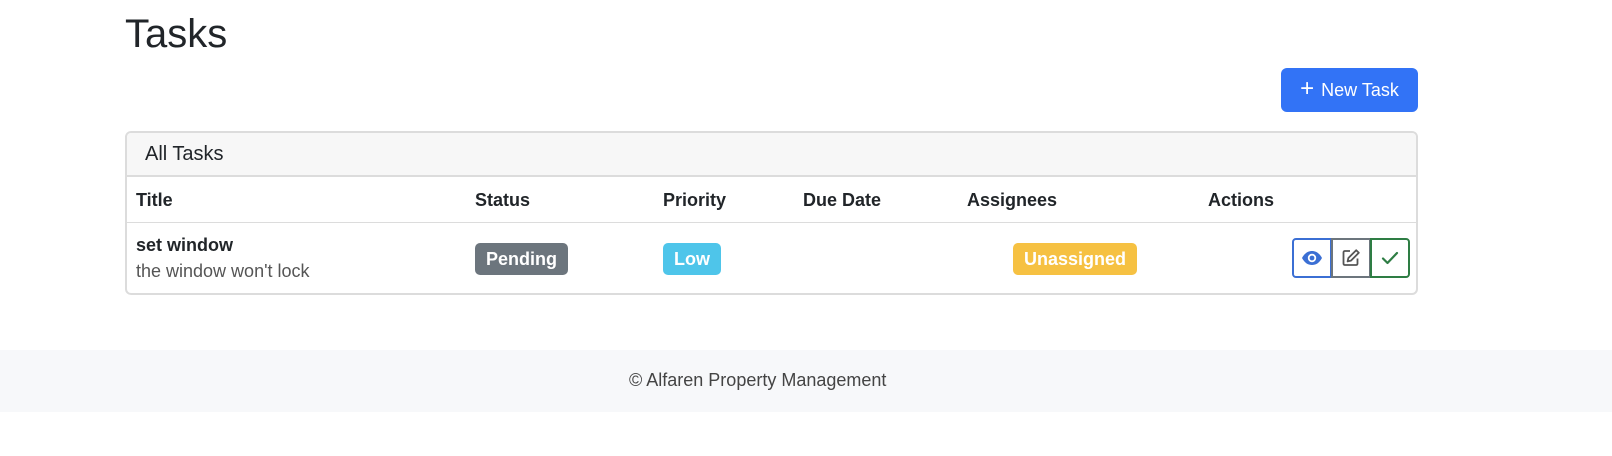 The image size is (1612, 456). I want to click on edit-button, so click(1351, 258).